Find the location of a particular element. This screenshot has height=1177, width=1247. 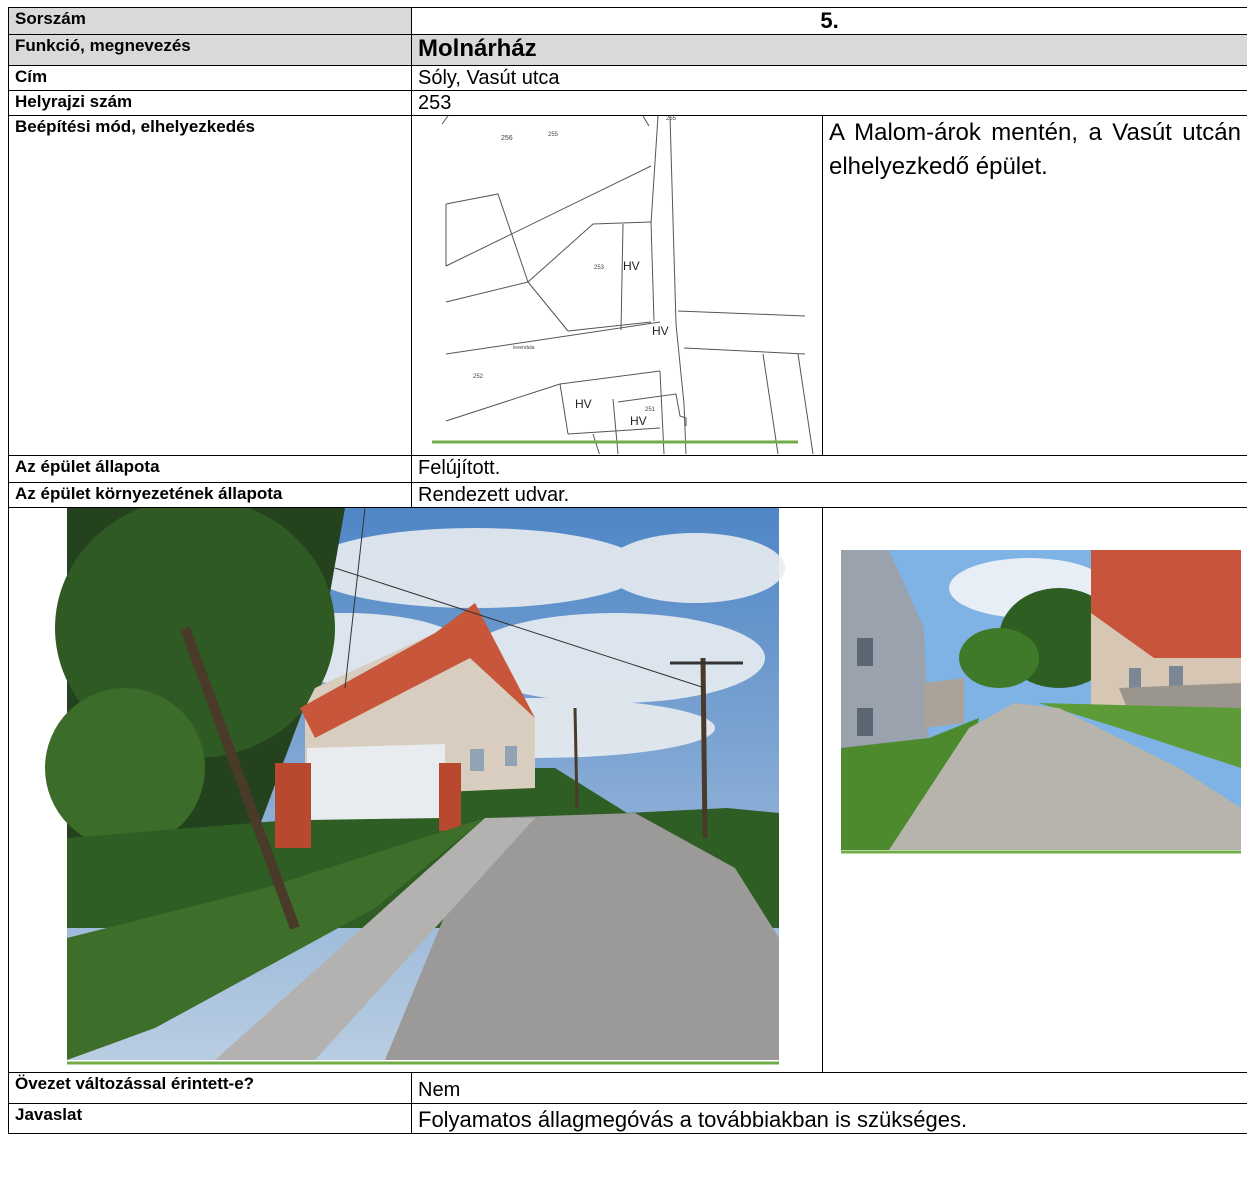

placement-label: Beépítési mód, elhelyezkedés is located at coordinates (210, 285).